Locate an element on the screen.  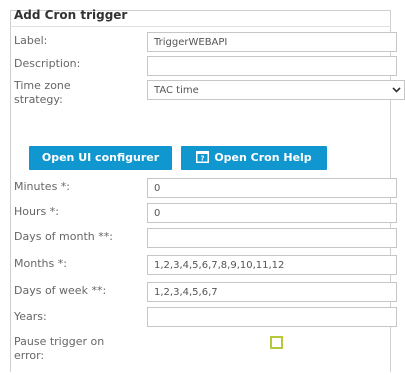
days-of-week-field-label: Days of week **: is located at coordinates (60, 290).